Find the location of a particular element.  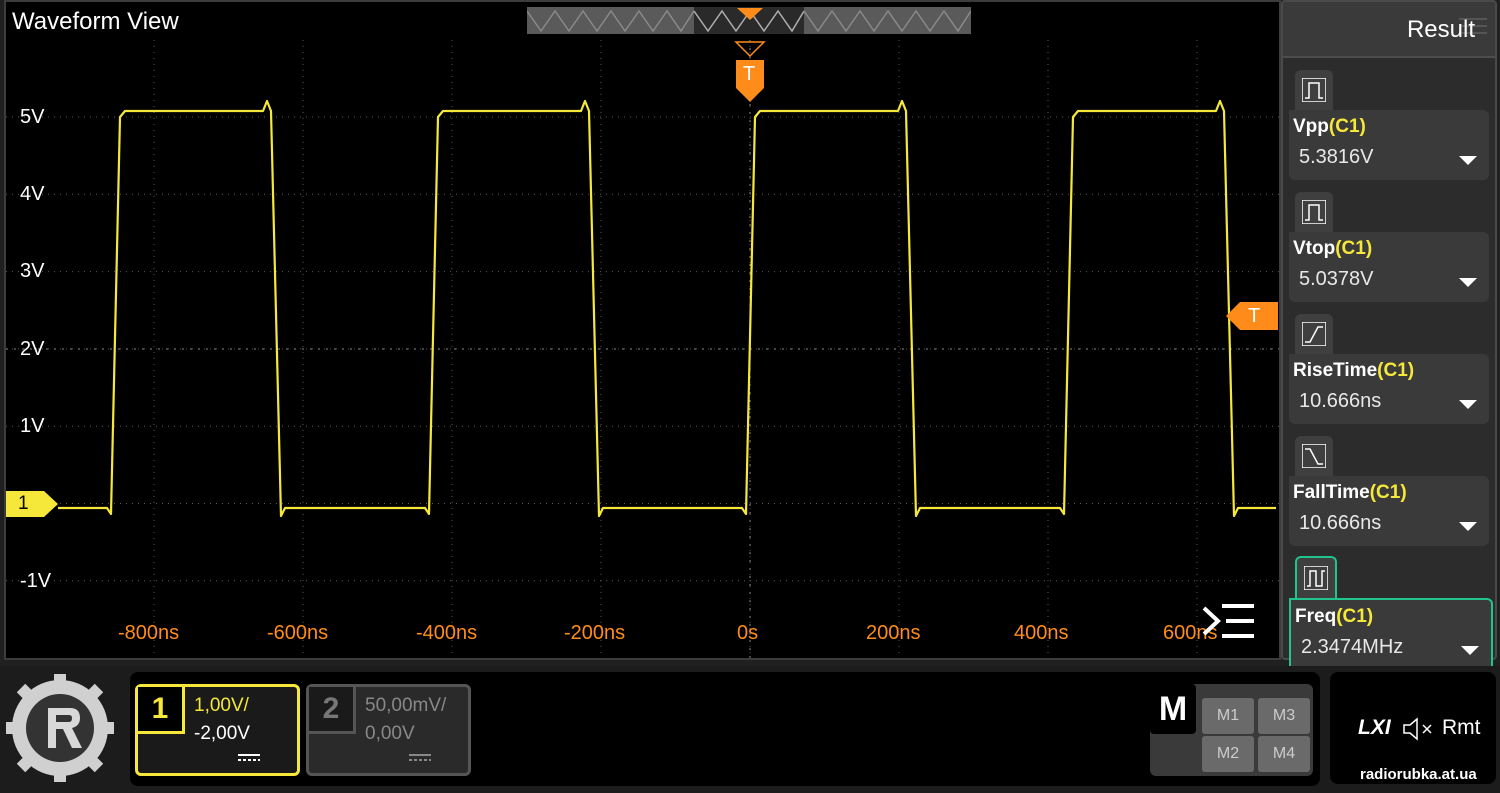

measurement-card-risetime: RiseTime(C1) 10.666ns is located at coordinates (1389, 370).